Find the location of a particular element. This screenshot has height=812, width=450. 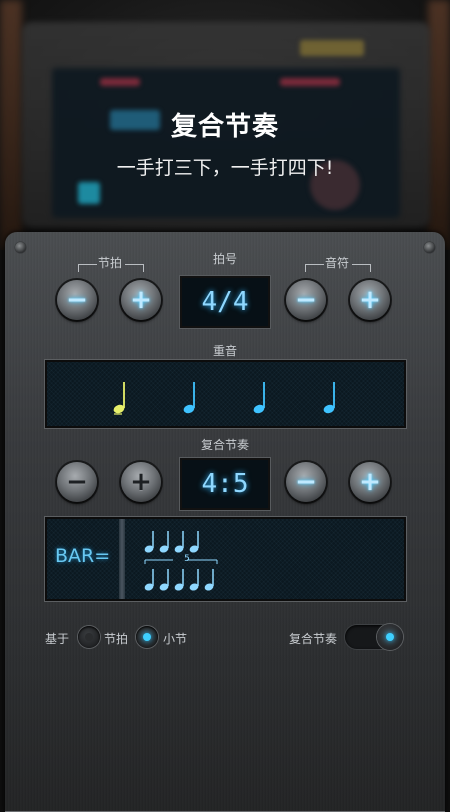

bar-label: BAR= is located at coordinates (83, 556).